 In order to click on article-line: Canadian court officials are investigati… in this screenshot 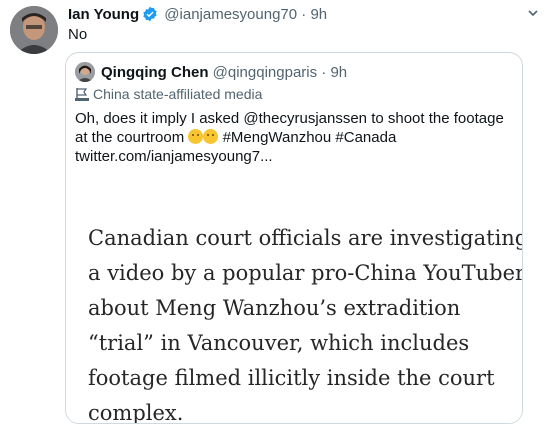, I will do `click(305, 238)`.